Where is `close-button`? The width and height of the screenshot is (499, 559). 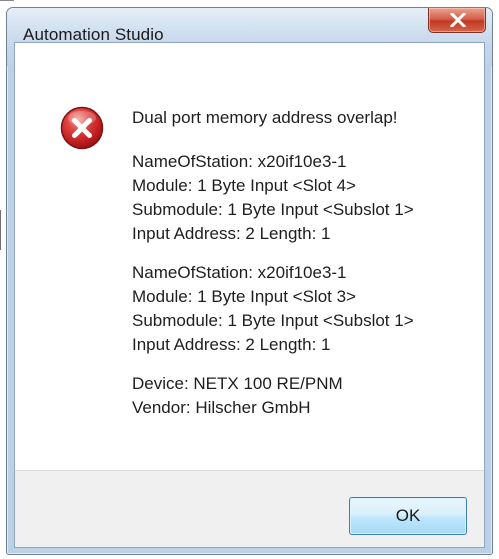 close-button is located at coordinates (457, 20).